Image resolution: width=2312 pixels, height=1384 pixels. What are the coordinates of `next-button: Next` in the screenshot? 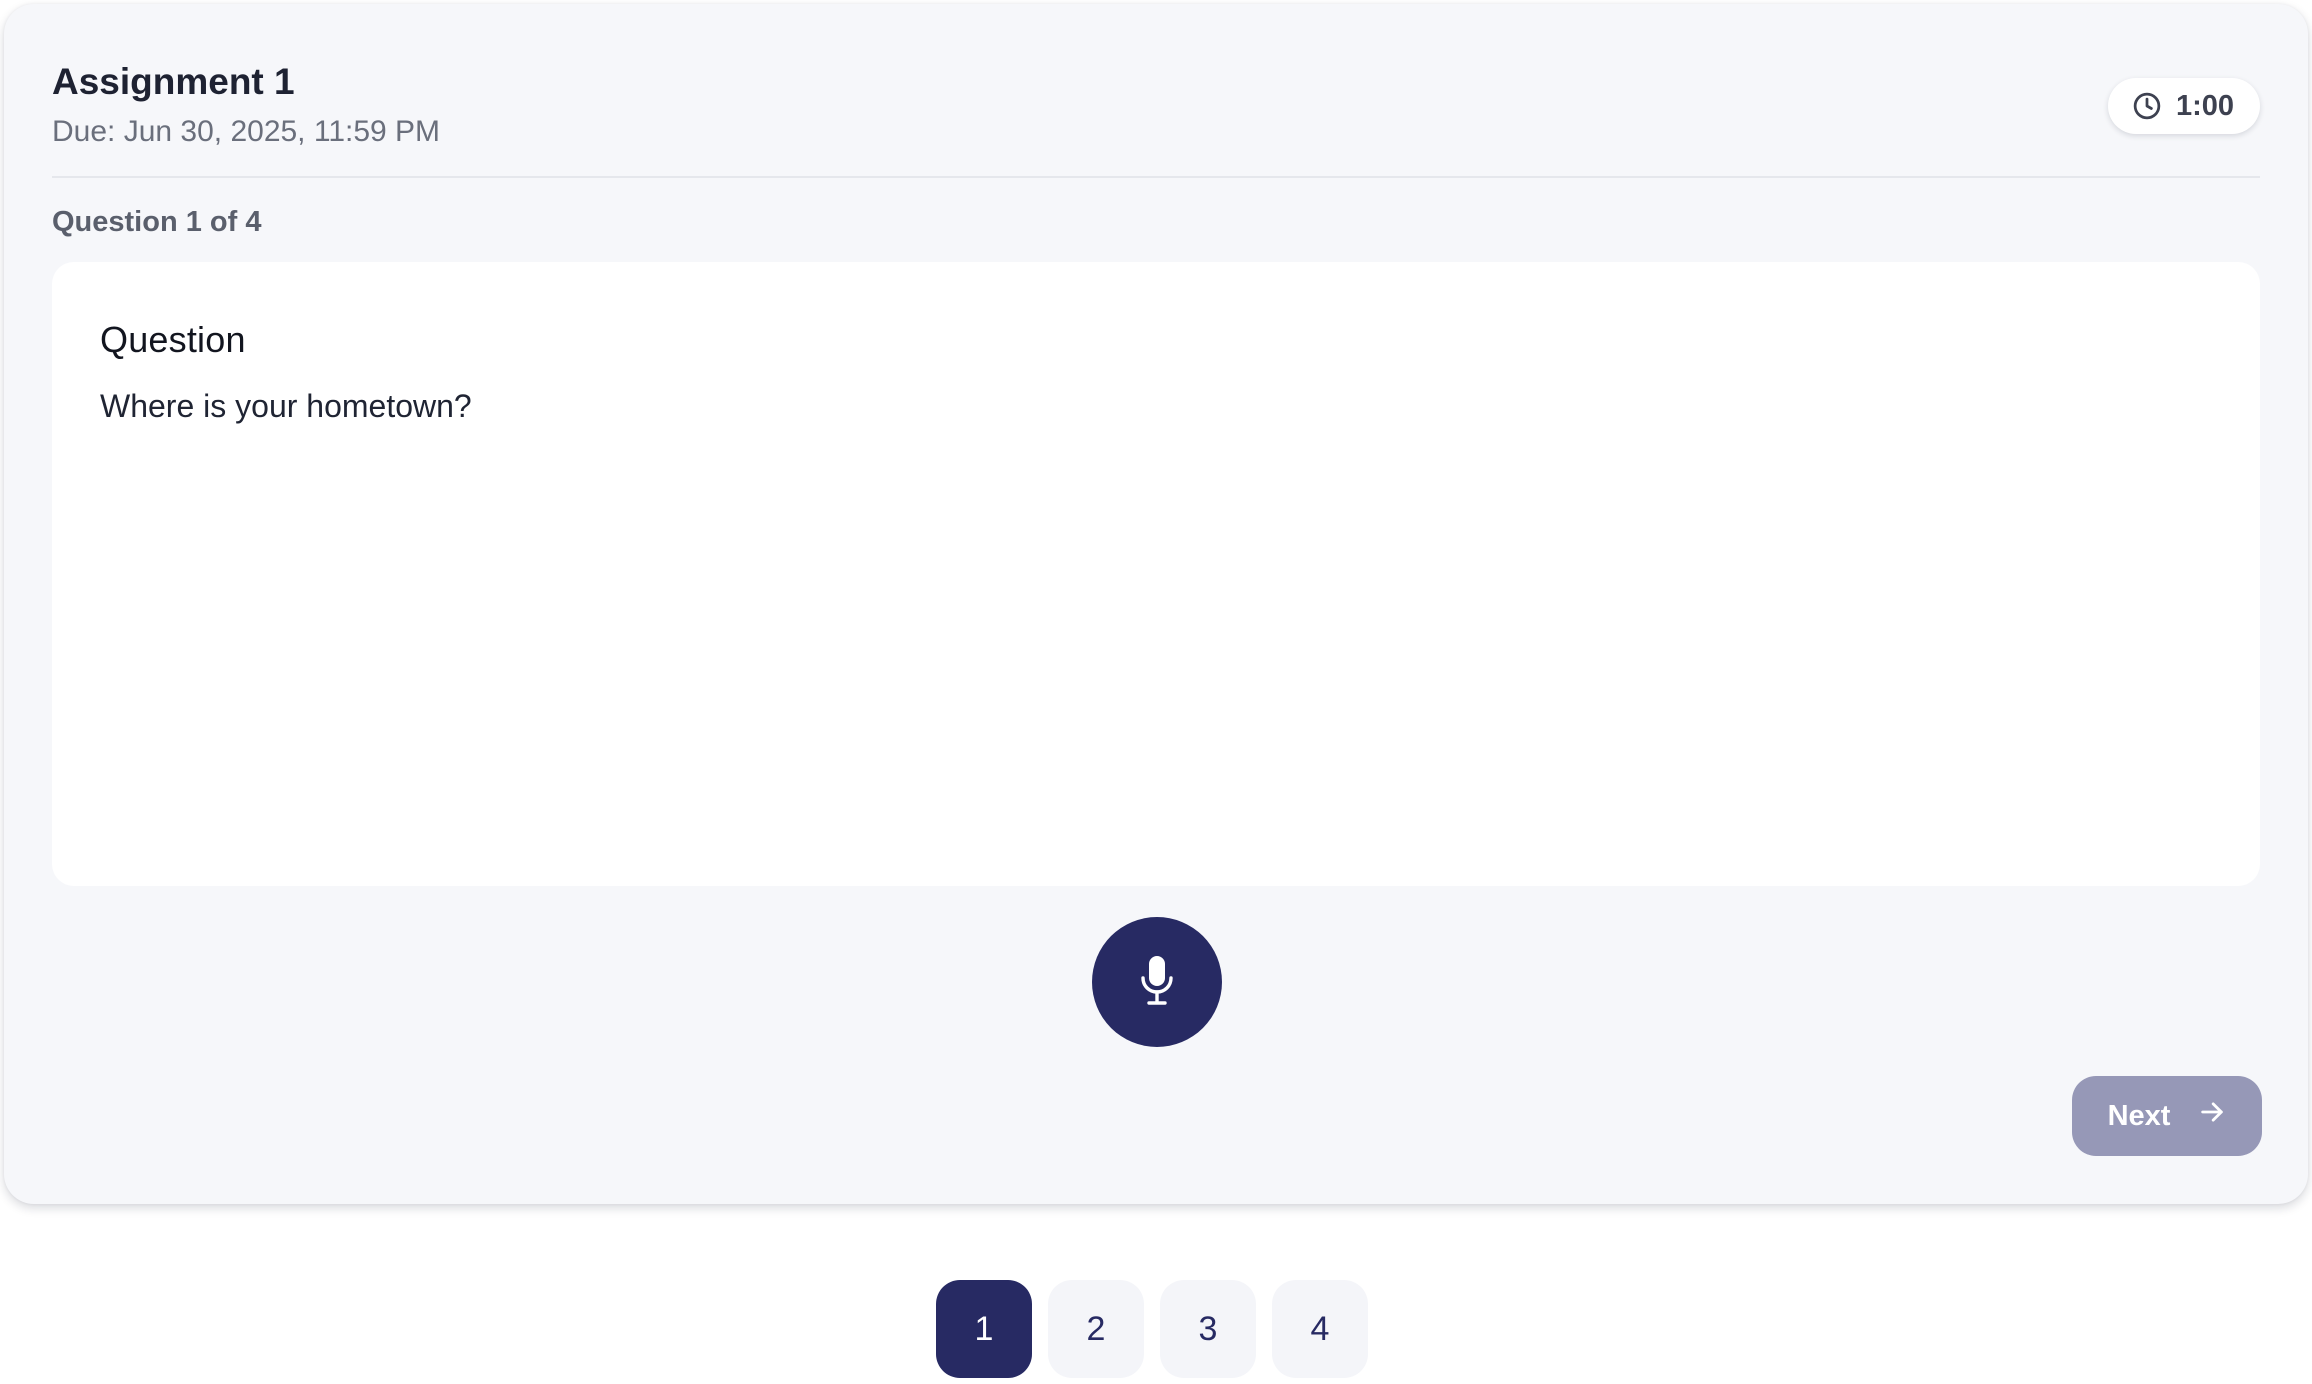 It's located at (2167, 1116).